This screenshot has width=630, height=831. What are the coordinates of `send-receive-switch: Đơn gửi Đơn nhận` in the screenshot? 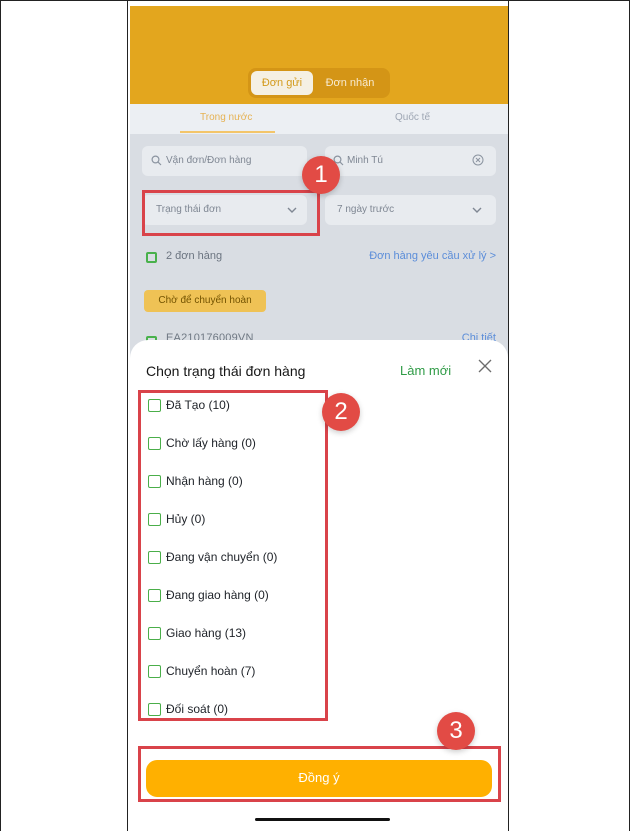 It's located at (319, 83).